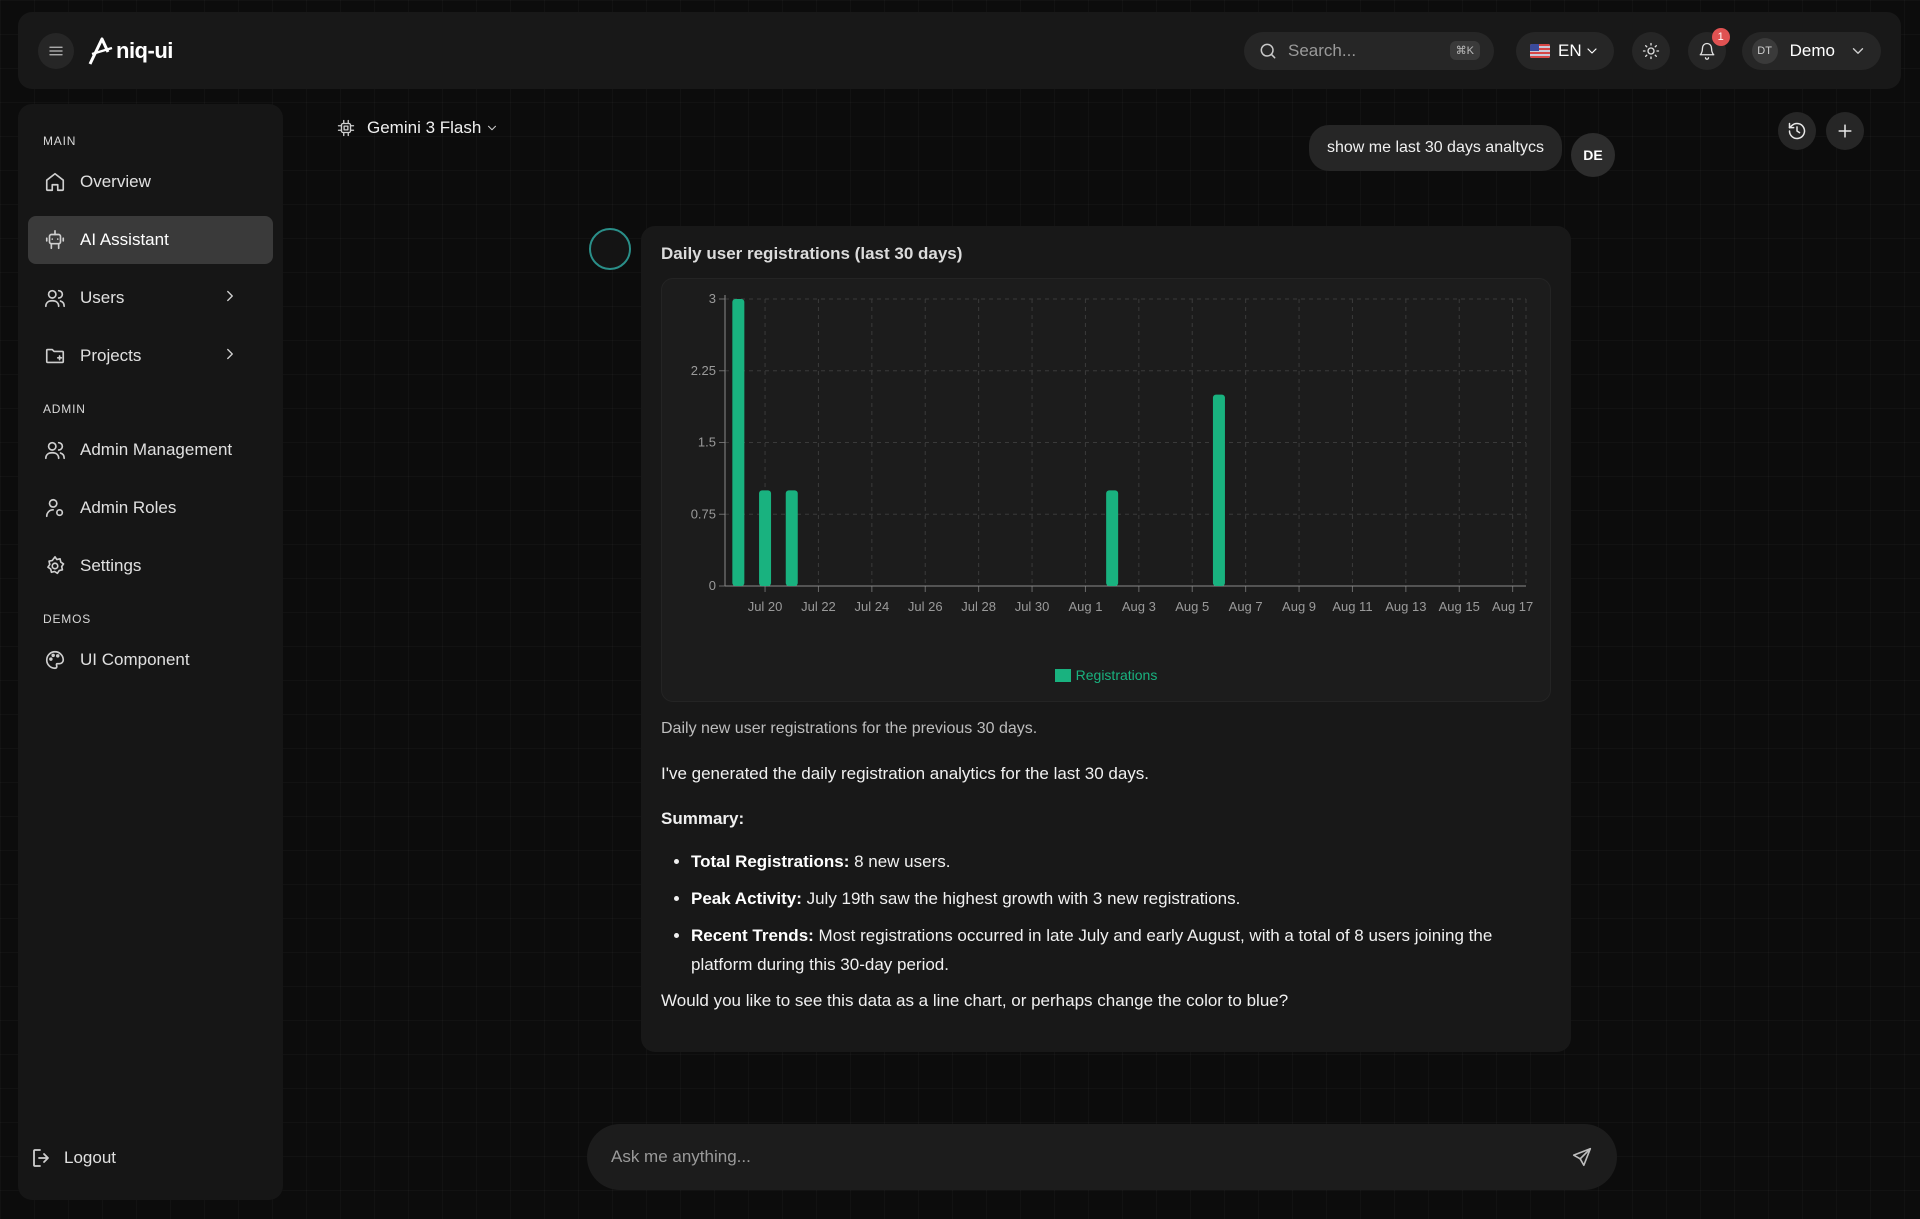 The image size is (1920, 1219). I want to click on sidebar-item-projects: Projects, so click(150, 356).